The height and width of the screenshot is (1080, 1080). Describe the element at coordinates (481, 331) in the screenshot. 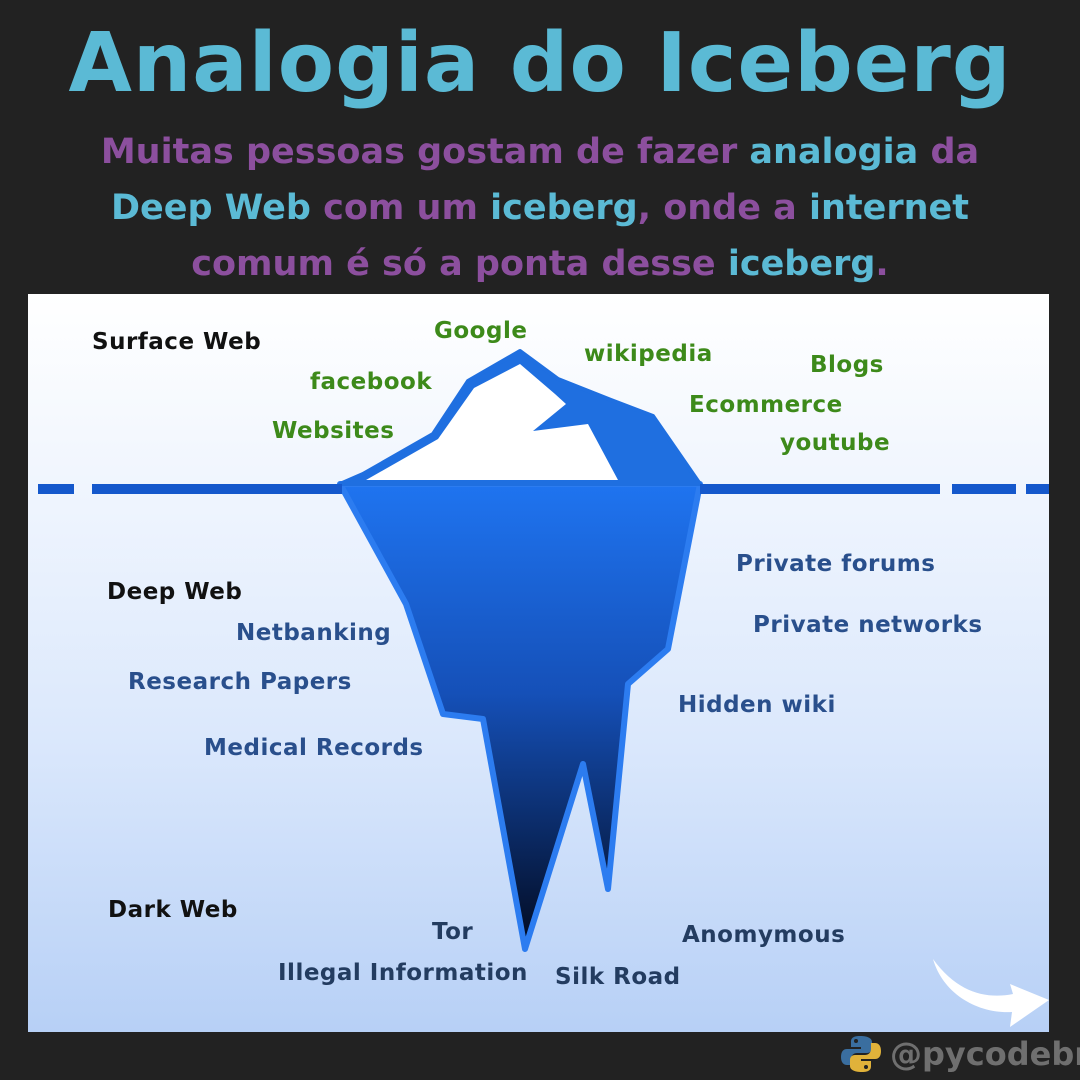

I see `surface-item: Google` at that location.